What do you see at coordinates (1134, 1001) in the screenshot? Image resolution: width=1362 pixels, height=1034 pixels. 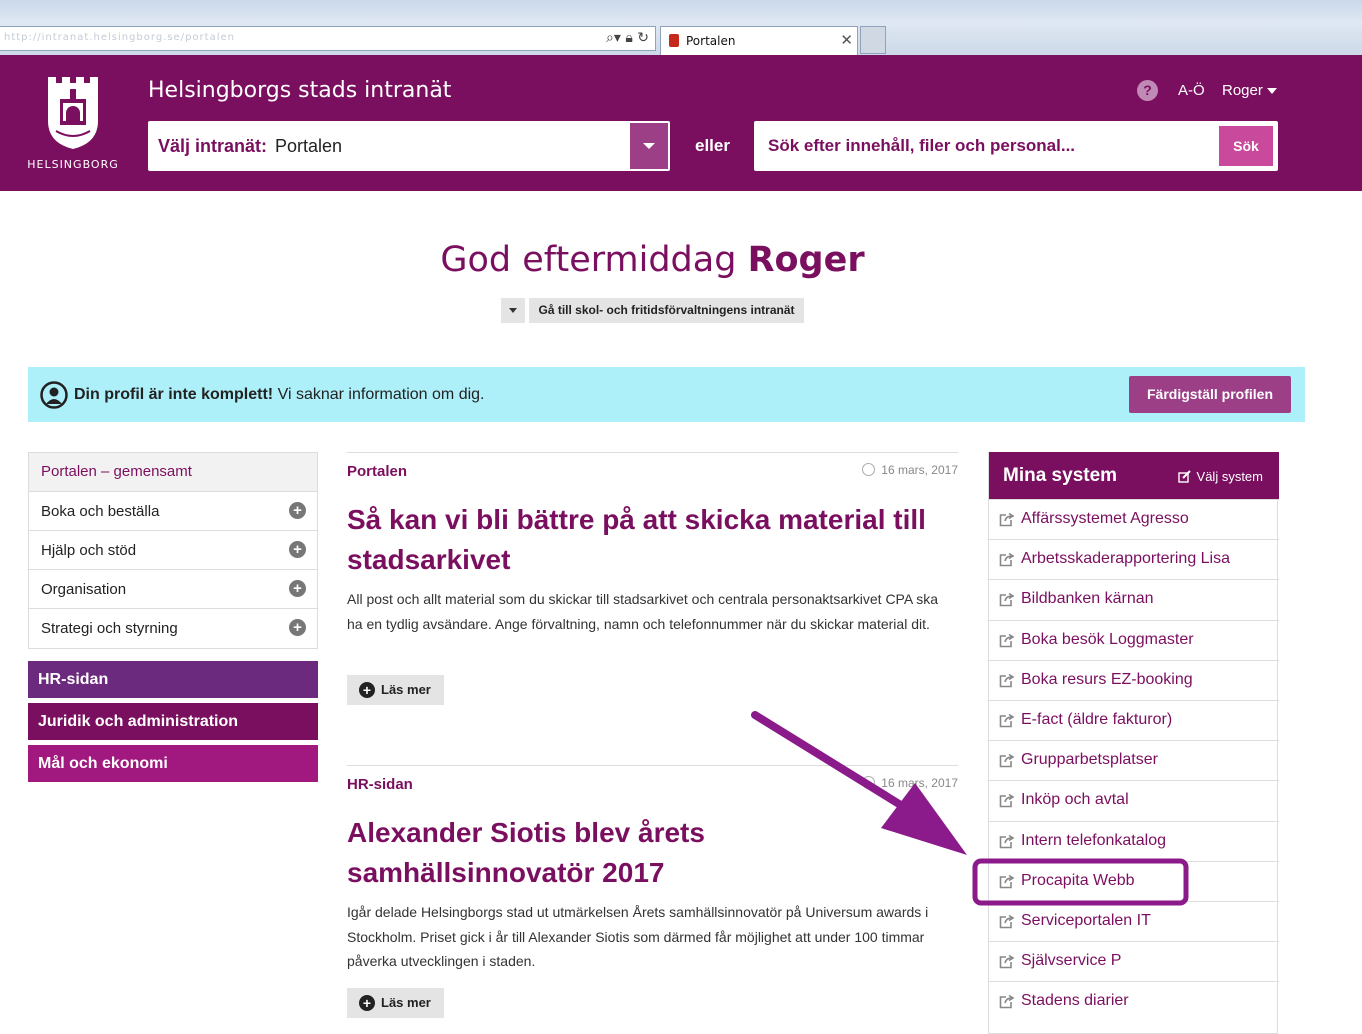 I see `system-link: Stadens diarier` at bounding box center [1134, 1001].